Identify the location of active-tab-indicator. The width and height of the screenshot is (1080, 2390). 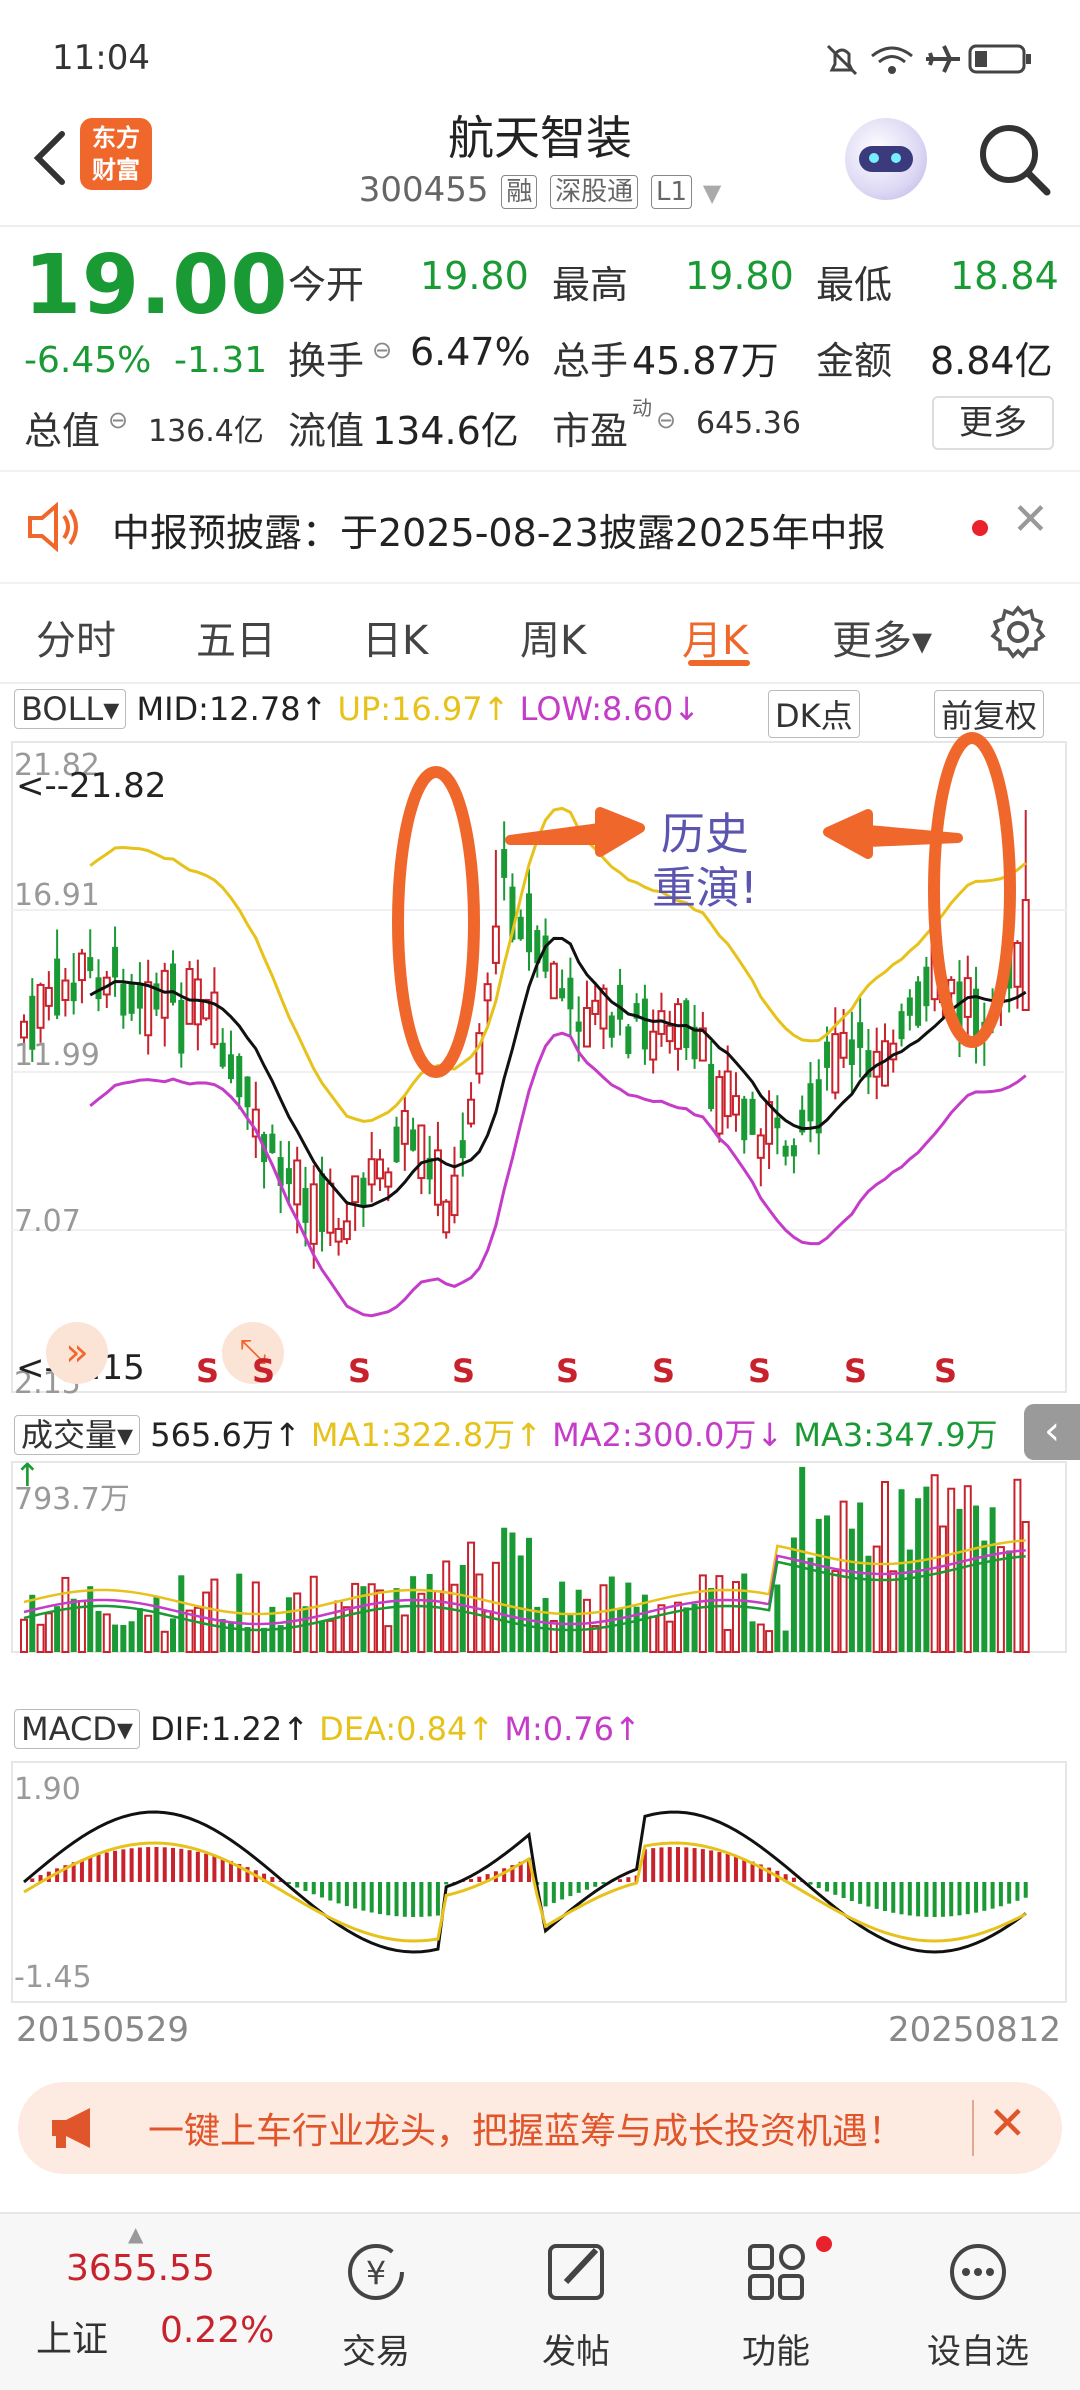
(719, 663).